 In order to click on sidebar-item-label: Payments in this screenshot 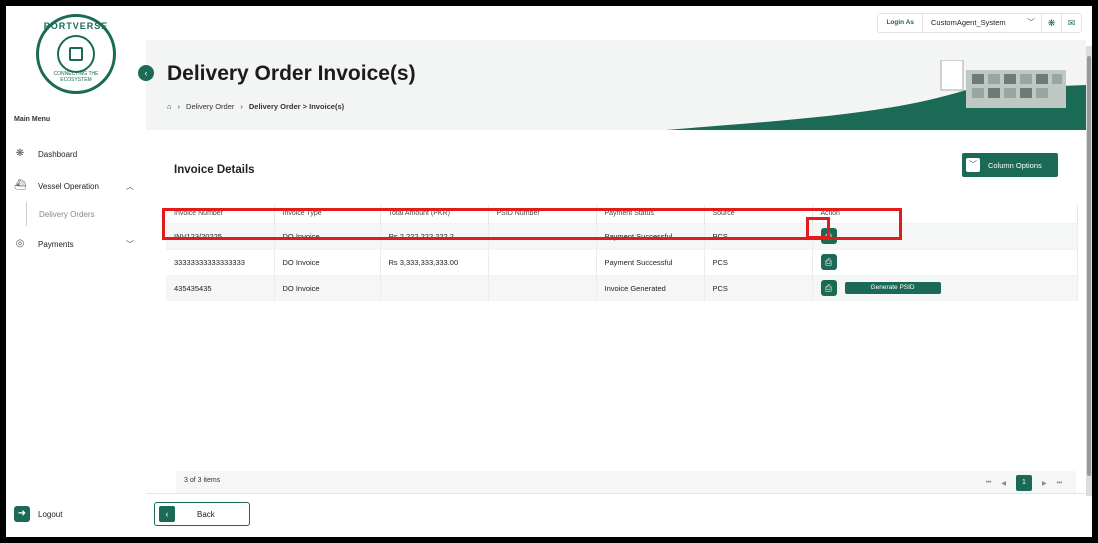, I will do `click(56, 244)`.